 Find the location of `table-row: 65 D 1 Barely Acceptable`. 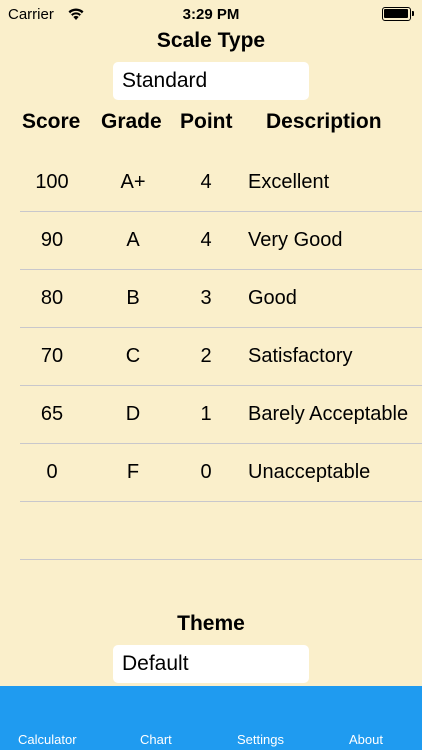

table-row: 65 D 1 Barely Acceptable is located at coordinates (211, 415).